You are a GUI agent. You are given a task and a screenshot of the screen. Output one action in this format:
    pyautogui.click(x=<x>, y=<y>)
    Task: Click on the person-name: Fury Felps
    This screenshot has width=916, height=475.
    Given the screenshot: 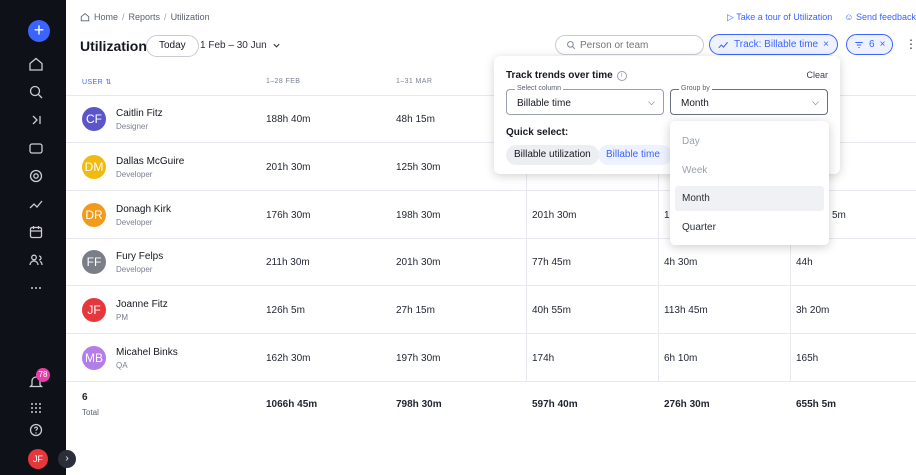 What is the action you would take?
    pyautogui.click(x=139, y=256)
    